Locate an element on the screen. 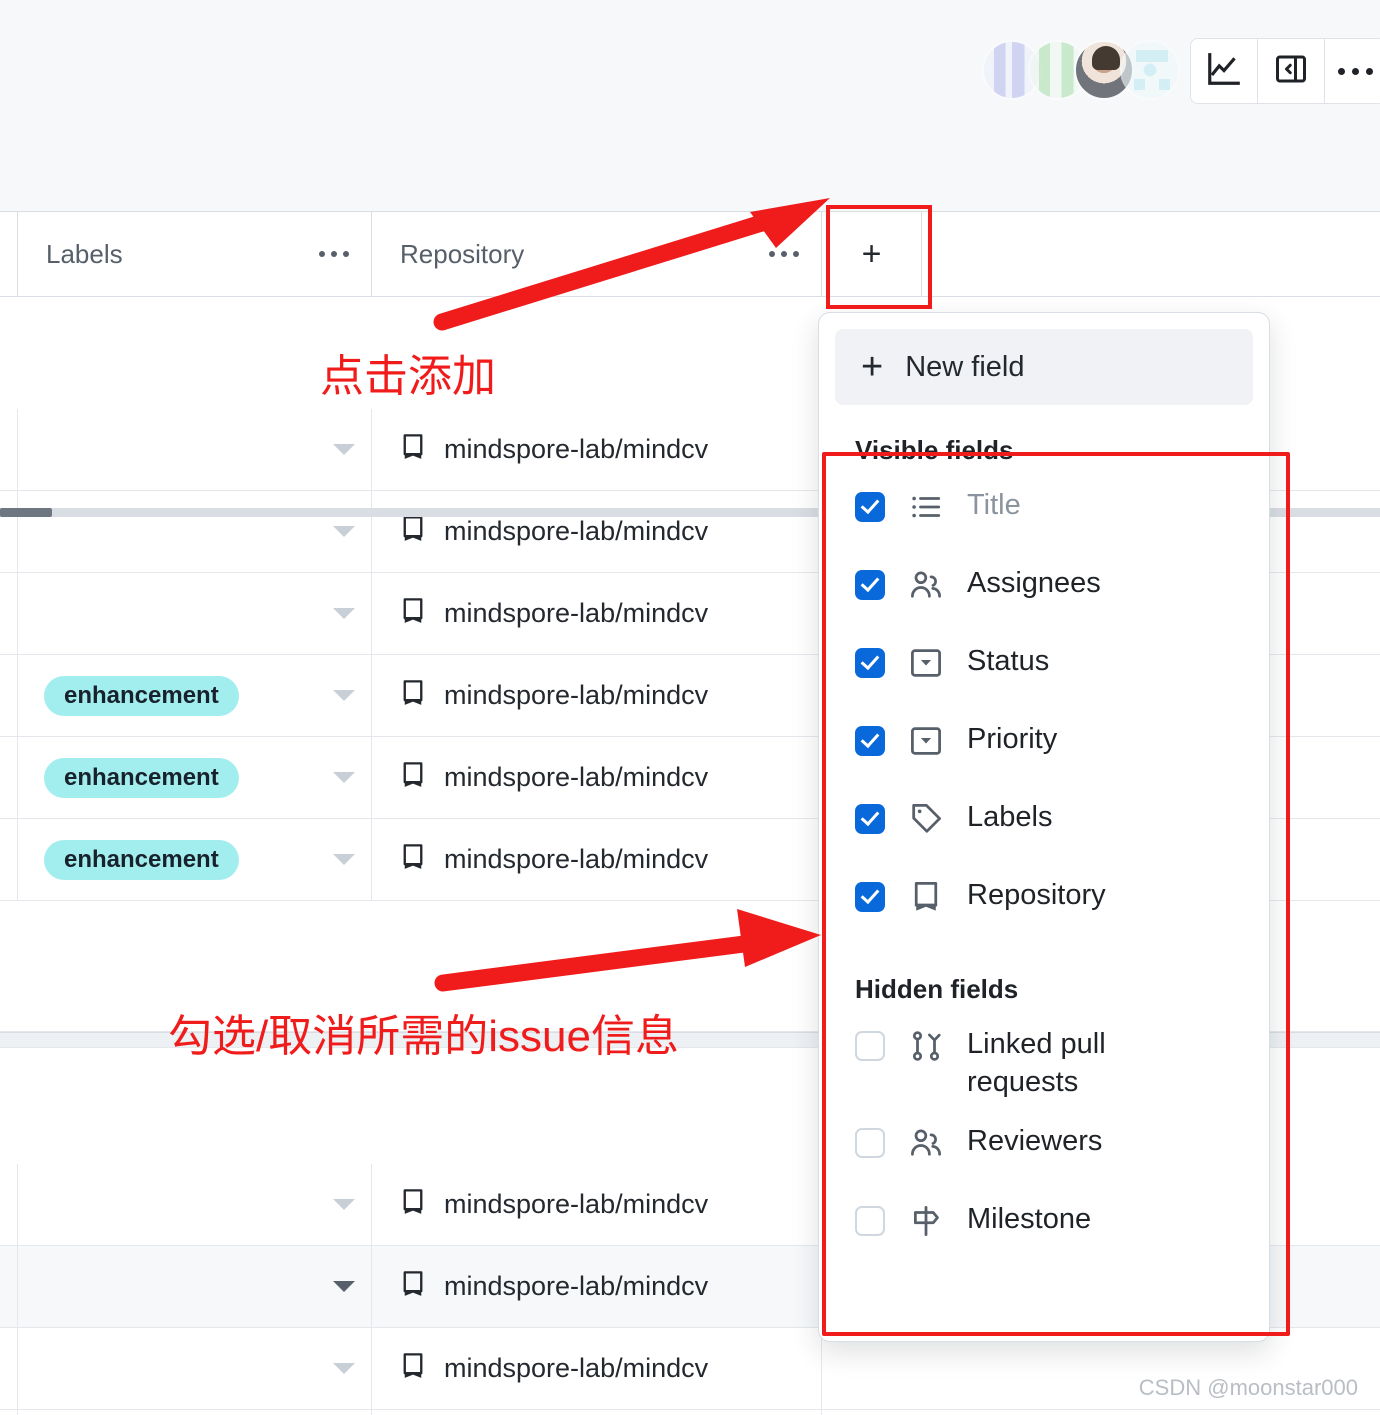  more-options-button is located at coordinates (1352, 71).